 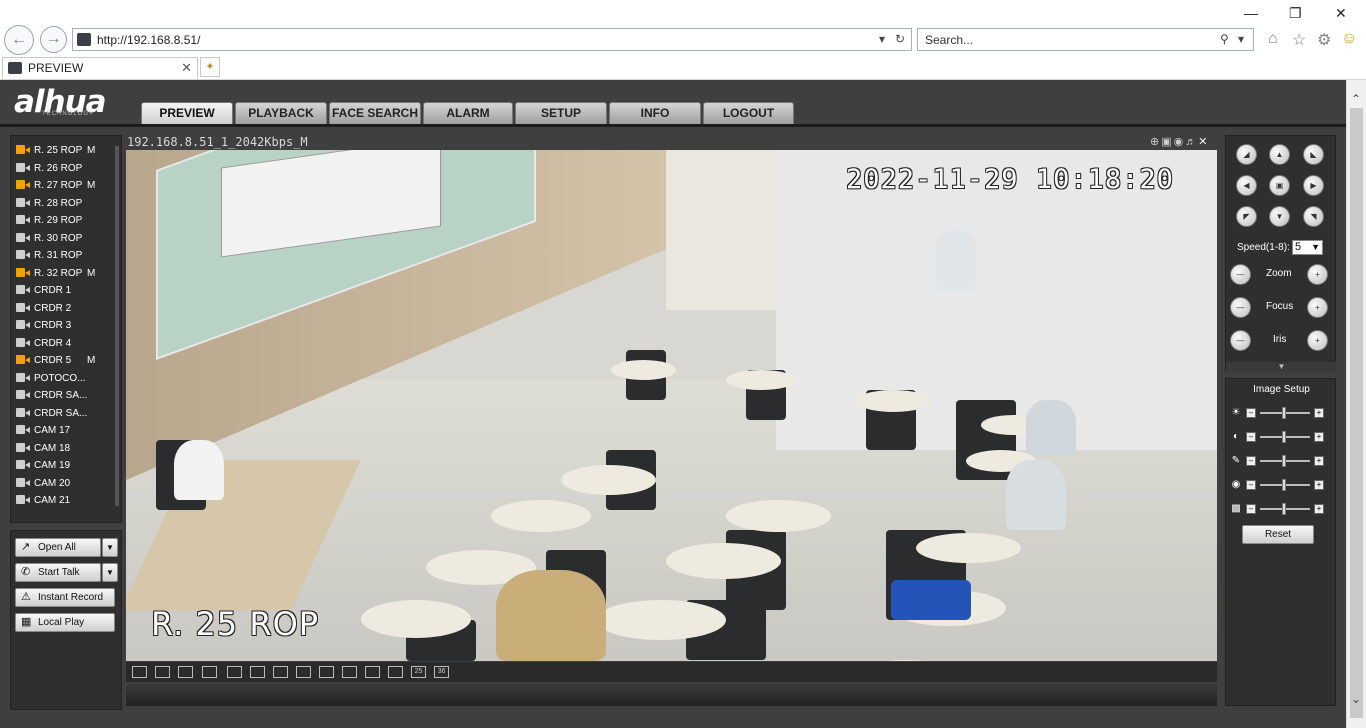 What do you see at coordinates (1281, 510) in the screenshot?
I see `sharpness-slider: ▩ – +` at bounding box center [1281, 510].